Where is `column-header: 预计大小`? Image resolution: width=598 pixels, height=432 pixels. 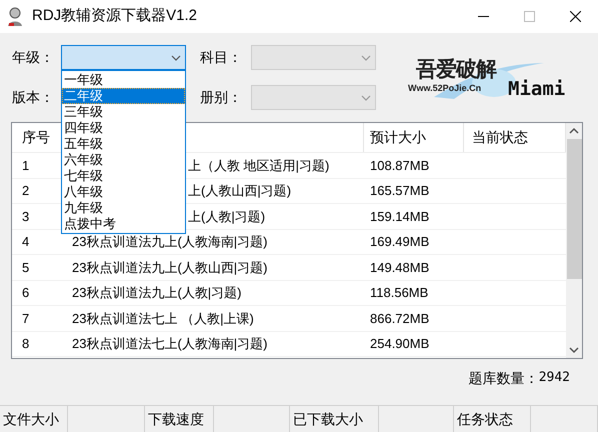 column-header: 预计大小 is located at coordinates (414, 137).